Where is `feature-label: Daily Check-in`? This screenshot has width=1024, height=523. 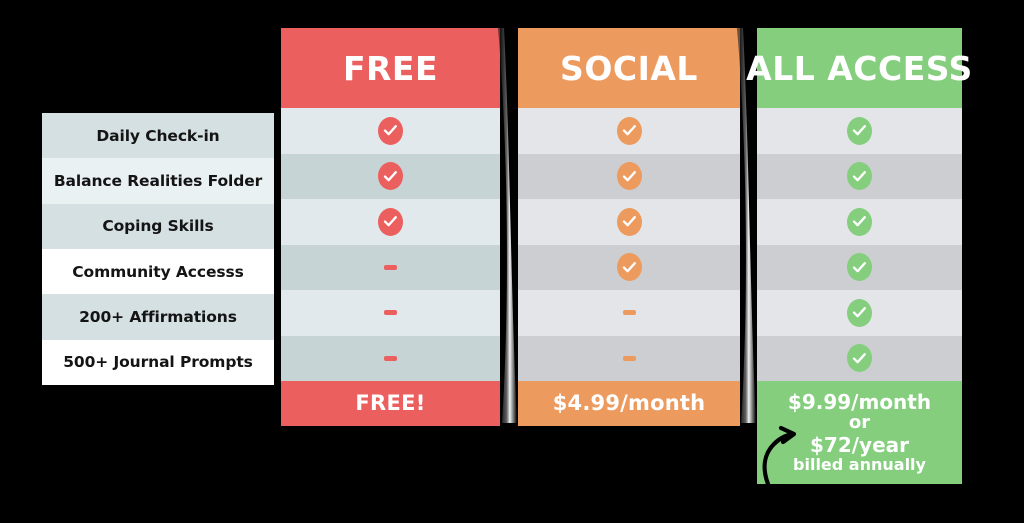 feature-label: Daily Check-in is located at coordinates (158, 135).